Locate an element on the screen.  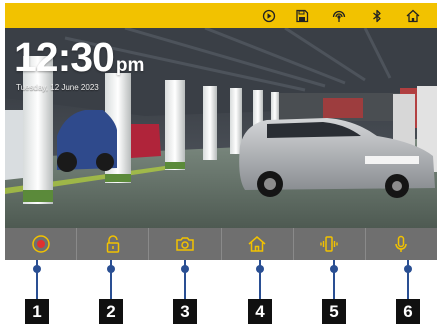
microphone-button is located at coordinates (401, 244).